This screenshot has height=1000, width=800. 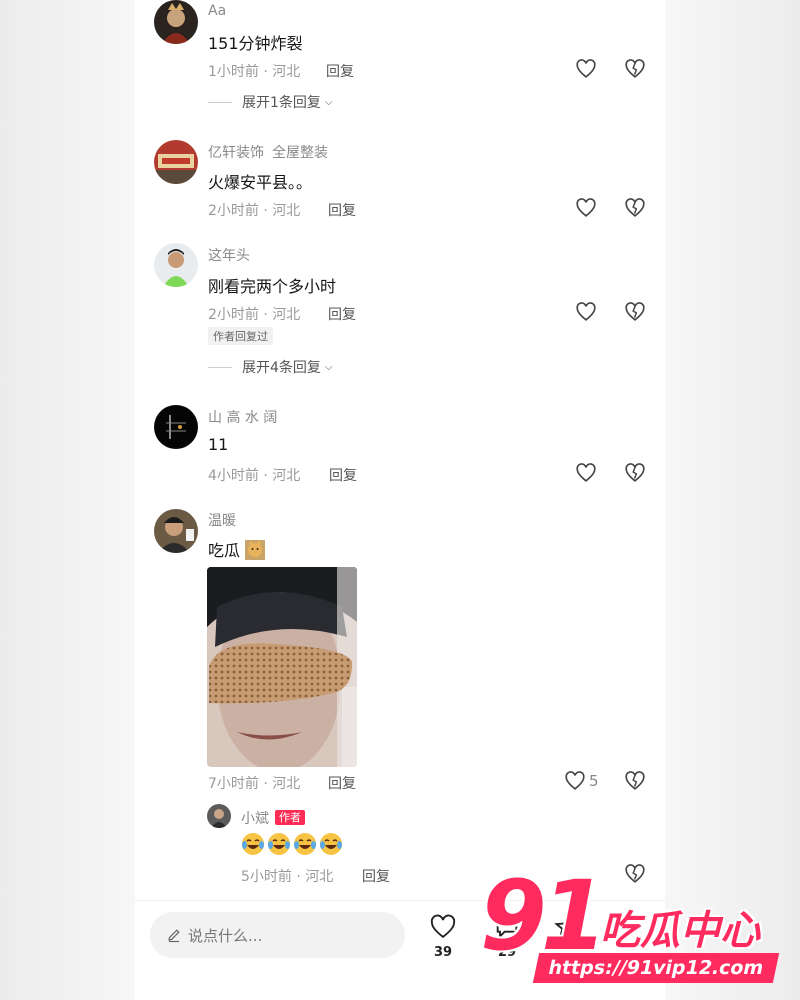 I want to click on author-replied-badge: 作者回复过, so click(x=240, y=336).